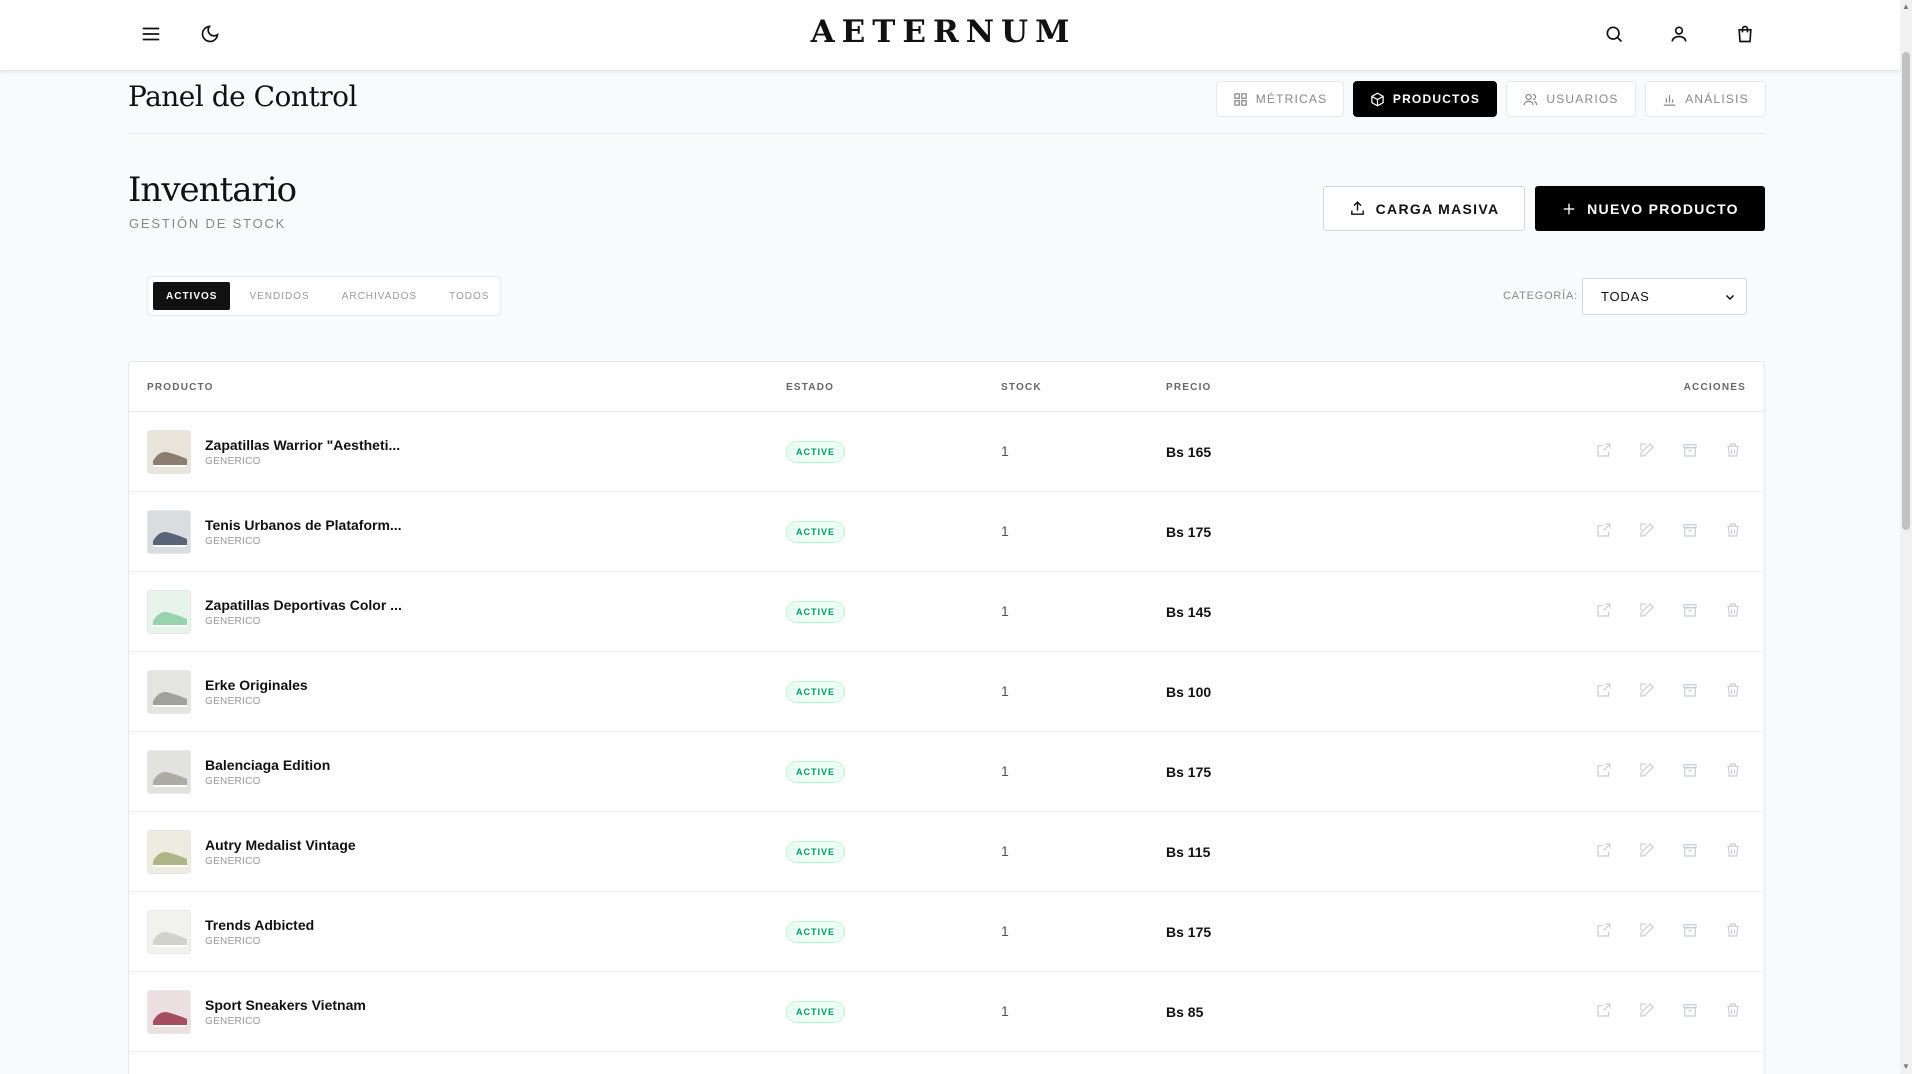 This screenshot has width=1912, height=1074. Describe the element at coordinates (1906, 291) in the screenshot. I see `scroll-thumb` at that location.